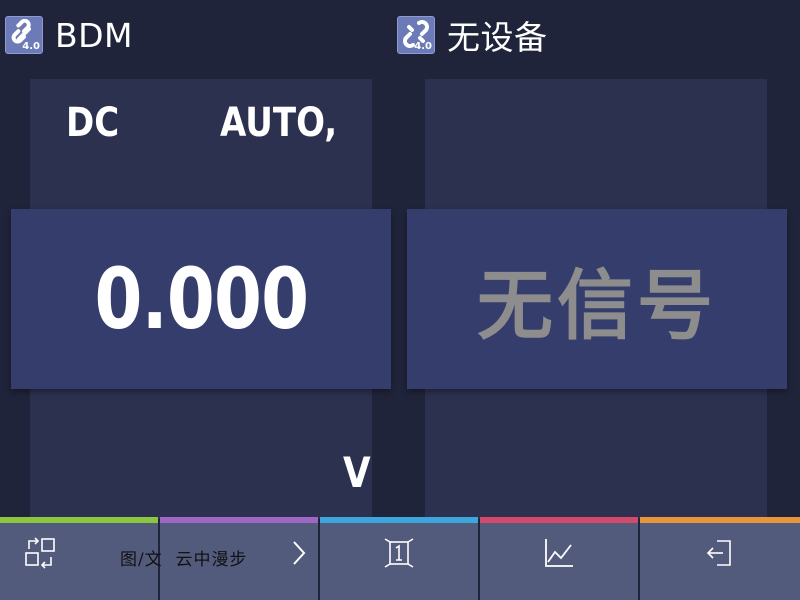 The image size is (800, 600). I want to click on trend-button, so click(559, 558).